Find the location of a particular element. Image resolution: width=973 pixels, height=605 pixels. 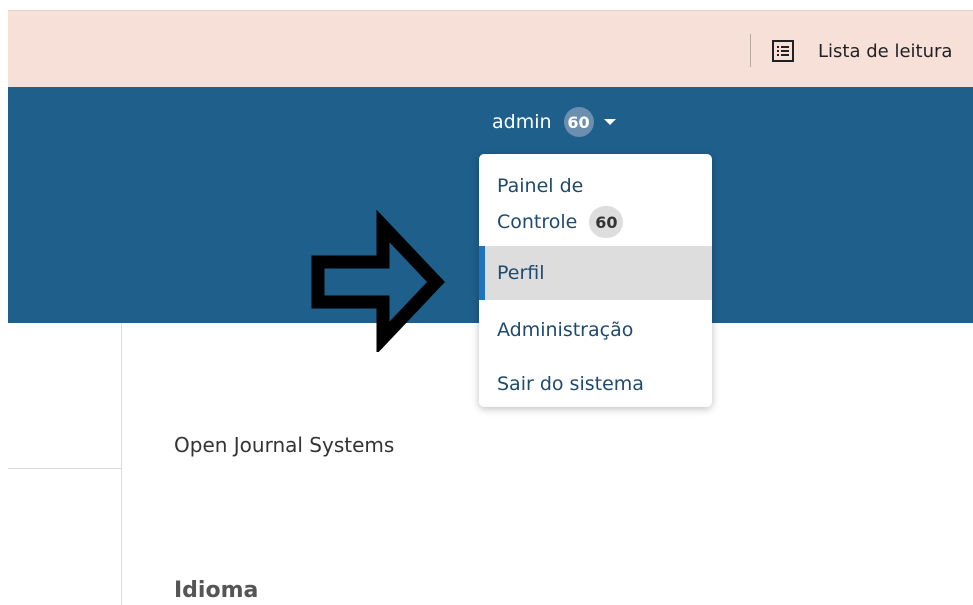

menu-item-label: Administração is located at coordinates (565, 330).